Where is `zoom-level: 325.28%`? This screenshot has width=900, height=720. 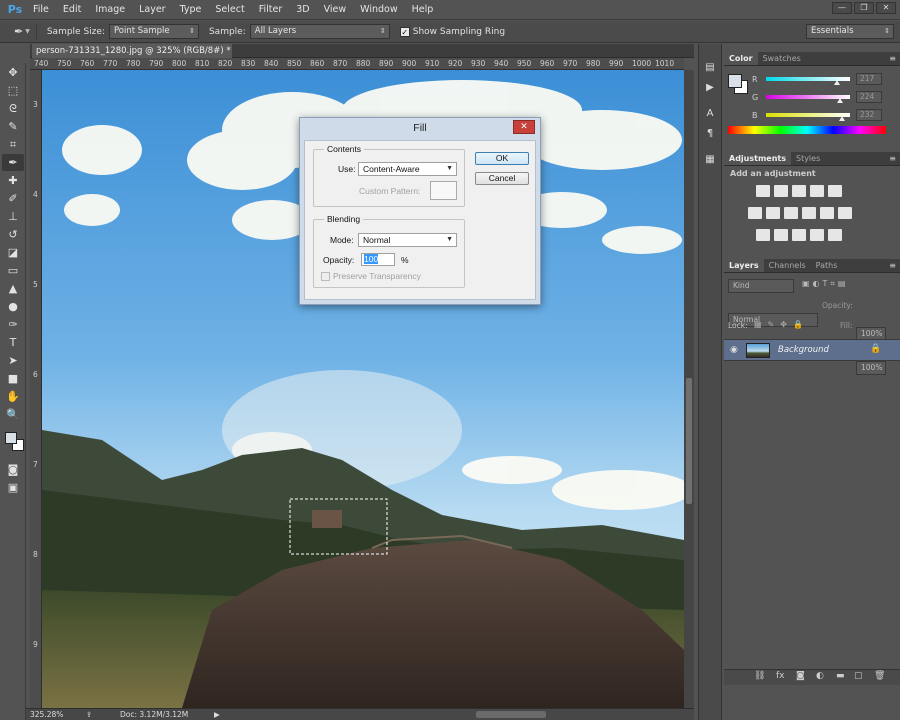
zoom-level: 325.28% is located at coordinates (46, 714).